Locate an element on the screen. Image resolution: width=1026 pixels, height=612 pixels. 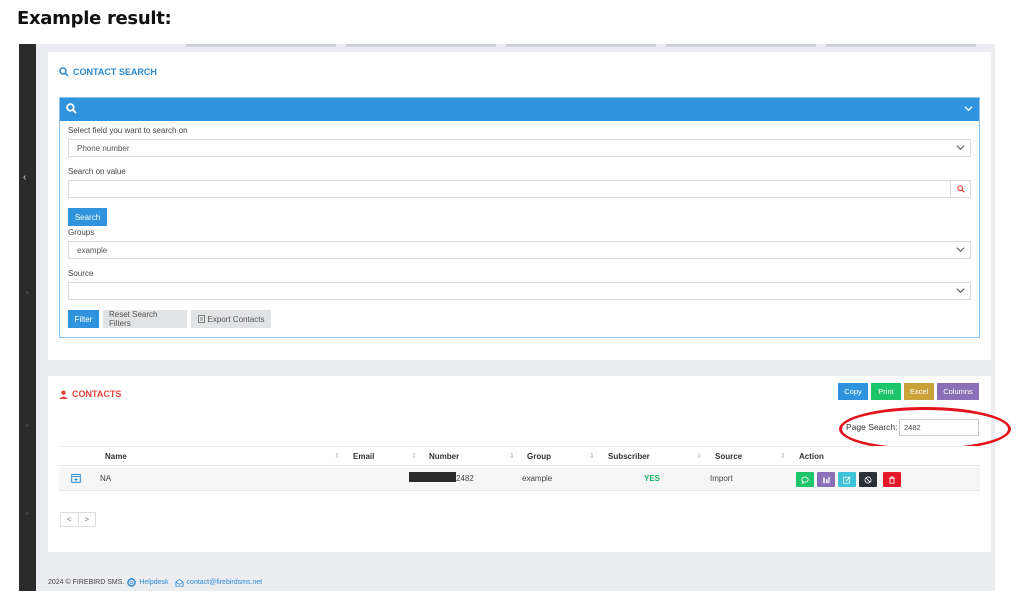
cell-number: 2482 is located at coordinates (465, 478).